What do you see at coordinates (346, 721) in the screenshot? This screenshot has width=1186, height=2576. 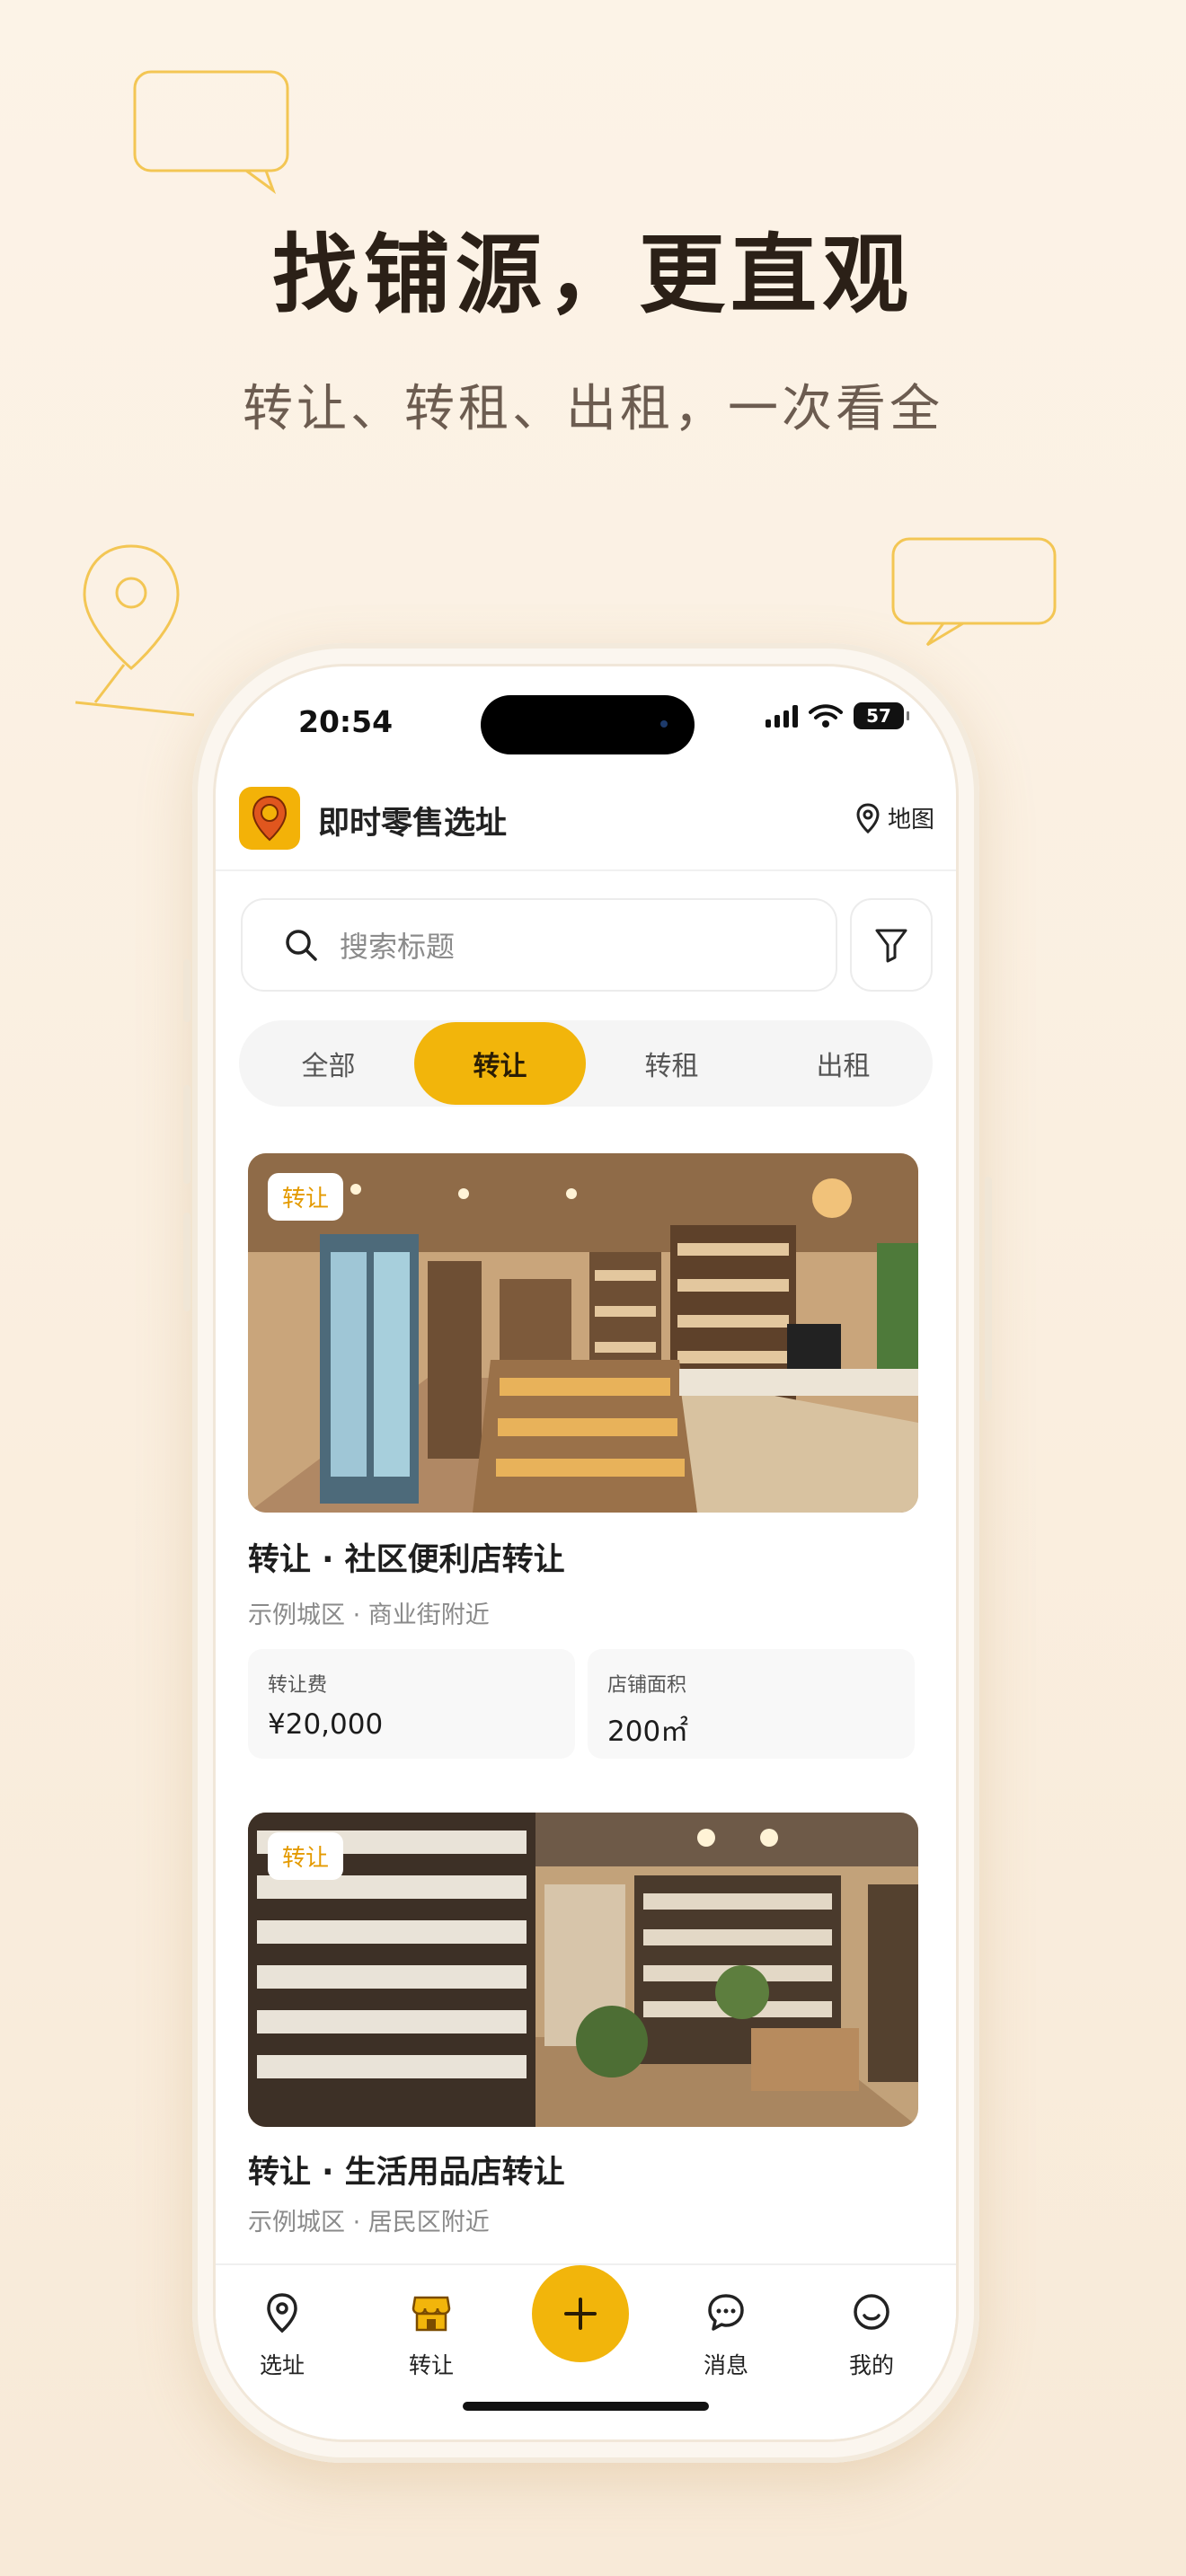 I see `status-time: 20:54` at bounding box center [346, 721].